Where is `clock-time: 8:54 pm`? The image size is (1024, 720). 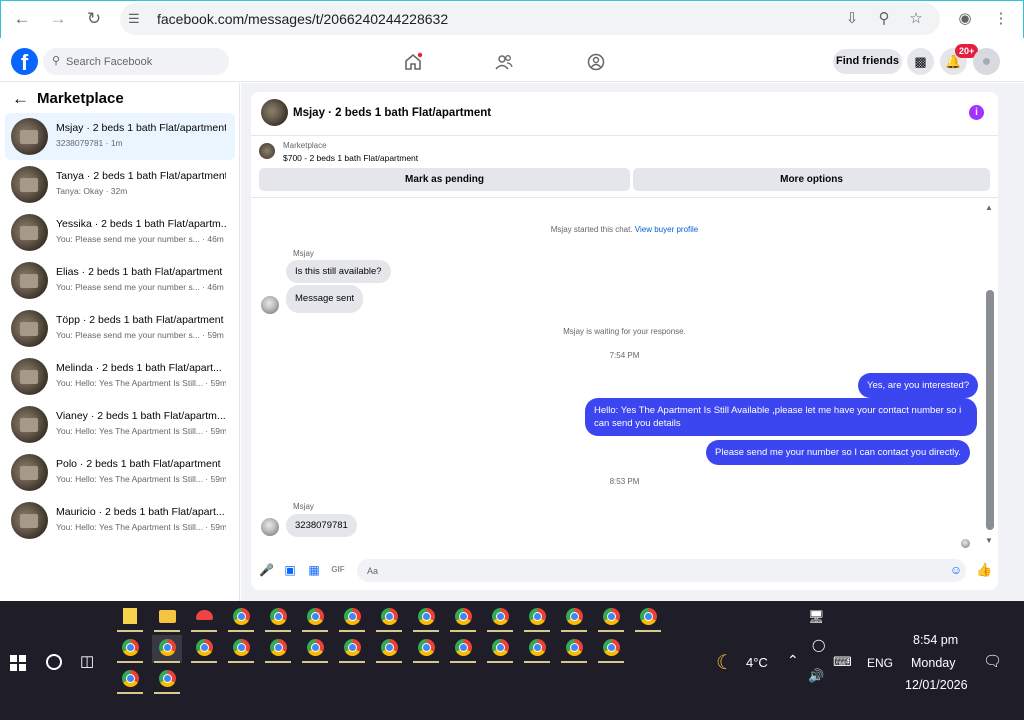
clock-time: 8:54 pm is located at coordinates (935, 640).